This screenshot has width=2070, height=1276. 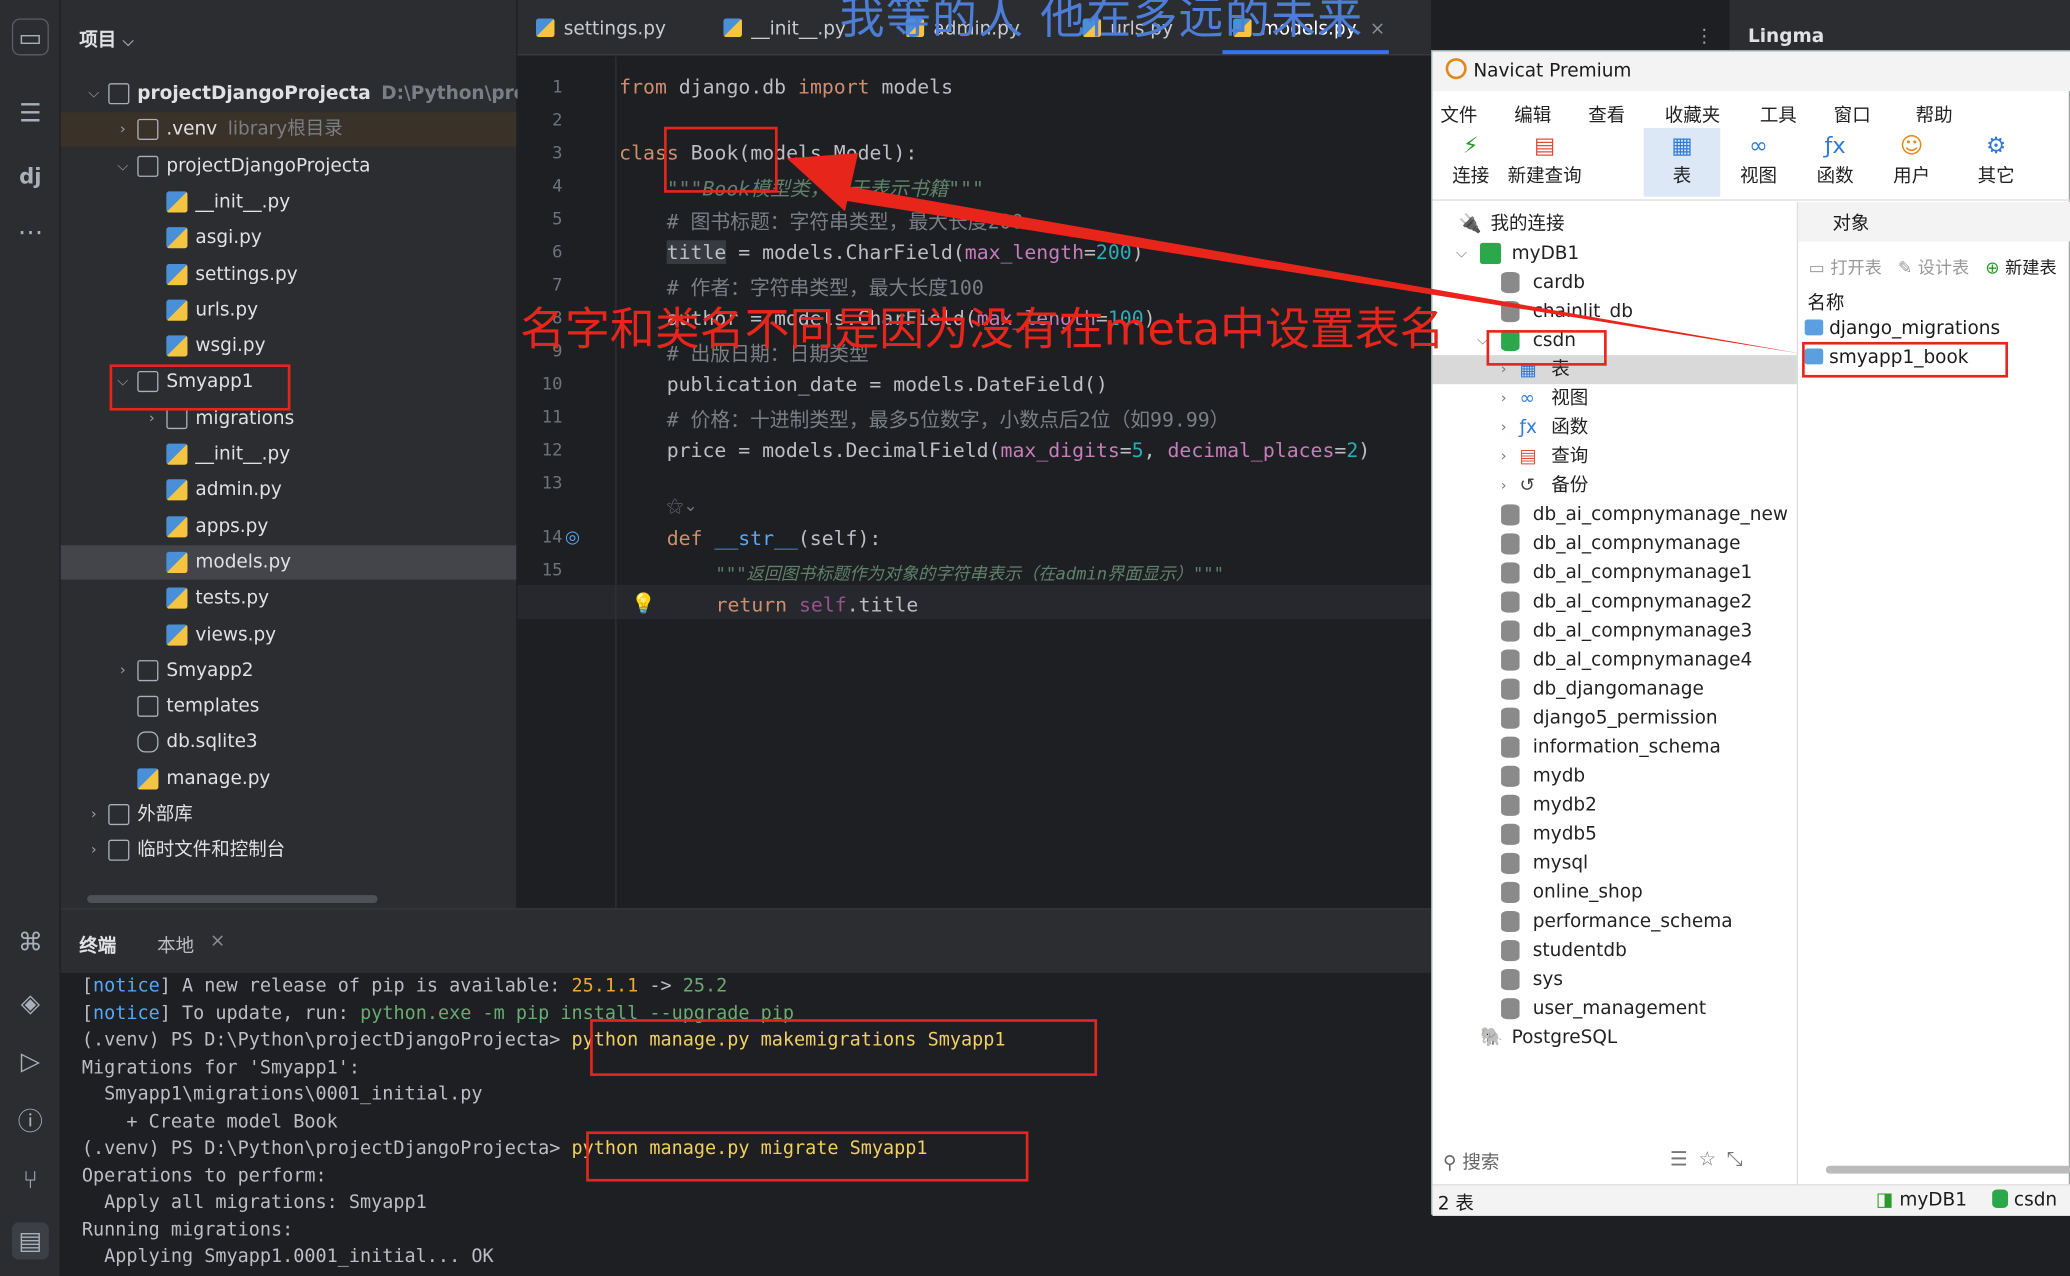 I want to click on annotation-arrow, so click(x=1294, y=253).